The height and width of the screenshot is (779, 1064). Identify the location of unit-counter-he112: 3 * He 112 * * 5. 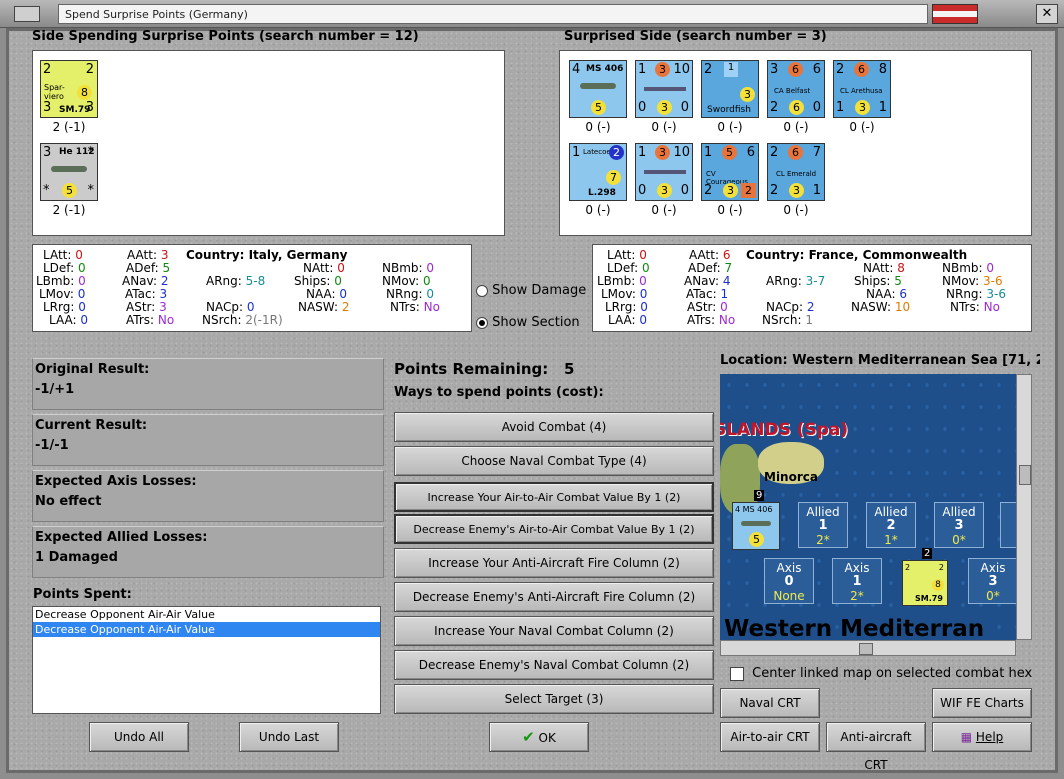
(69, 172).